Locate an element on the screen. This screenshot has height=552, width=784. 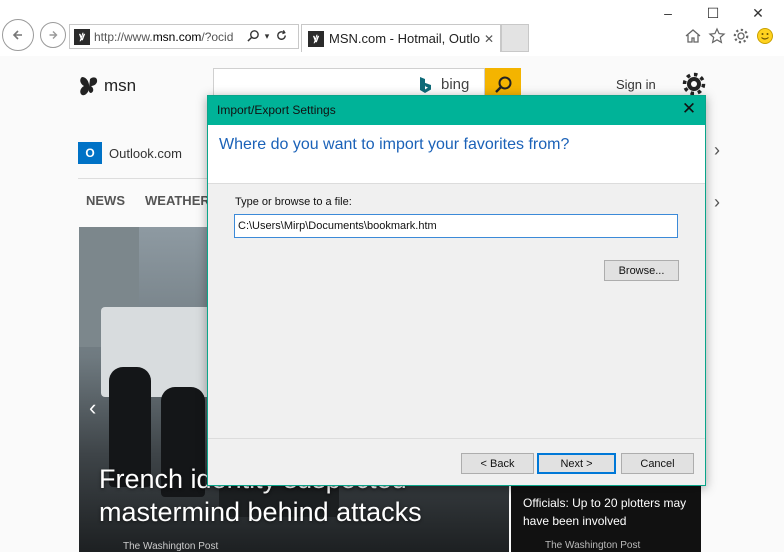
url-text: http://www.msn.com/?ocid is located at coordinates (169, 37).